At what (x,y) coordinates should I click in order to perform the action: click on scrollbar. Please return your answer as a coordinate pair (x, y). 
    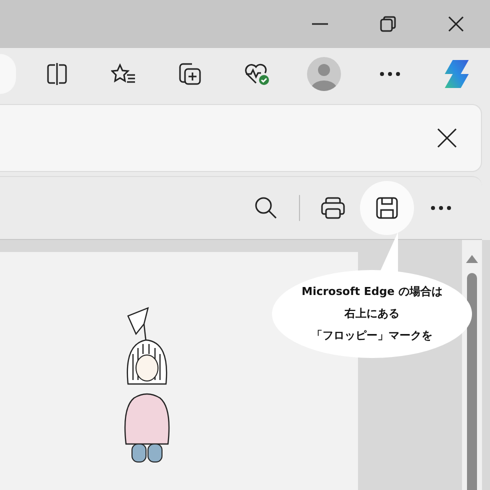
    Looking at the image, I should click on (472, 365).